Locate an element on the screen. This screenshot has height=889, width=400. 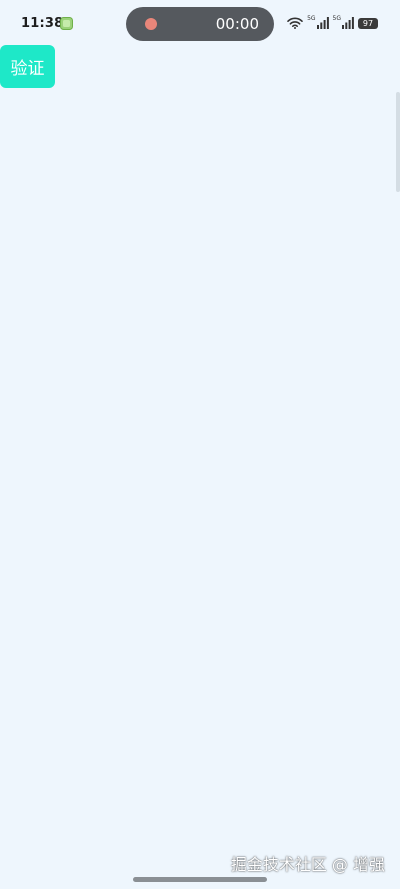
notification-app-icon is located at coordinates (66, 23).